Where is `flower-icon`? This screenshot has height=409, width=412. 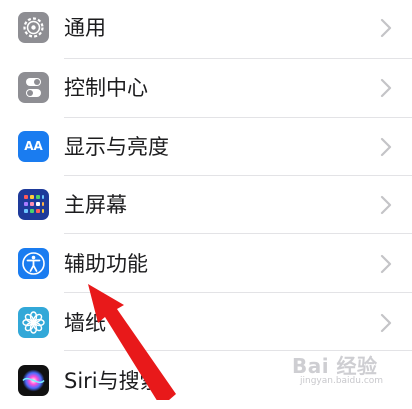 flower-icon is located at coordinates (33, 322).